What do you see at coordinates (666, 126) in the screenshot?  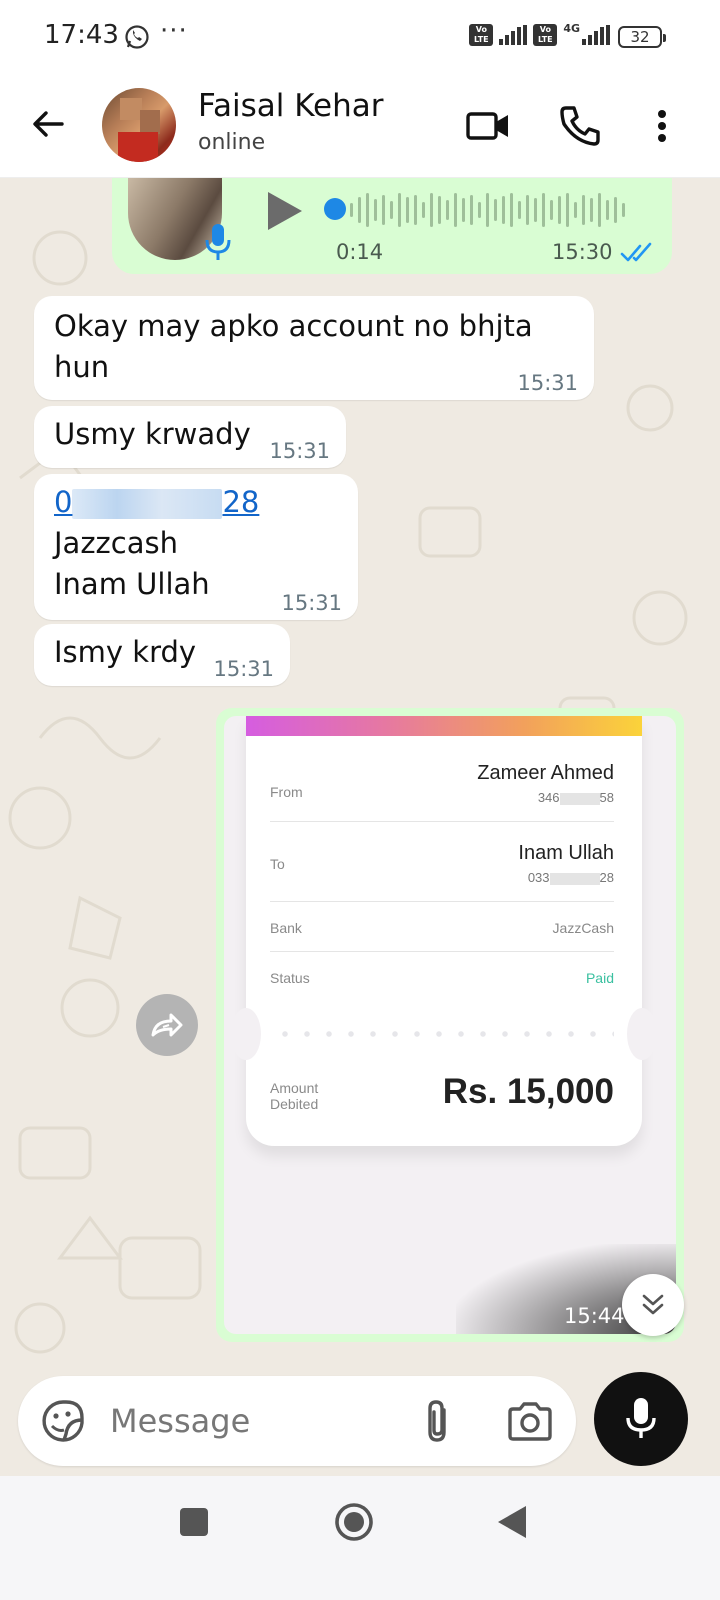 I see `more-vert-icon` at bounding box center [666, 126].